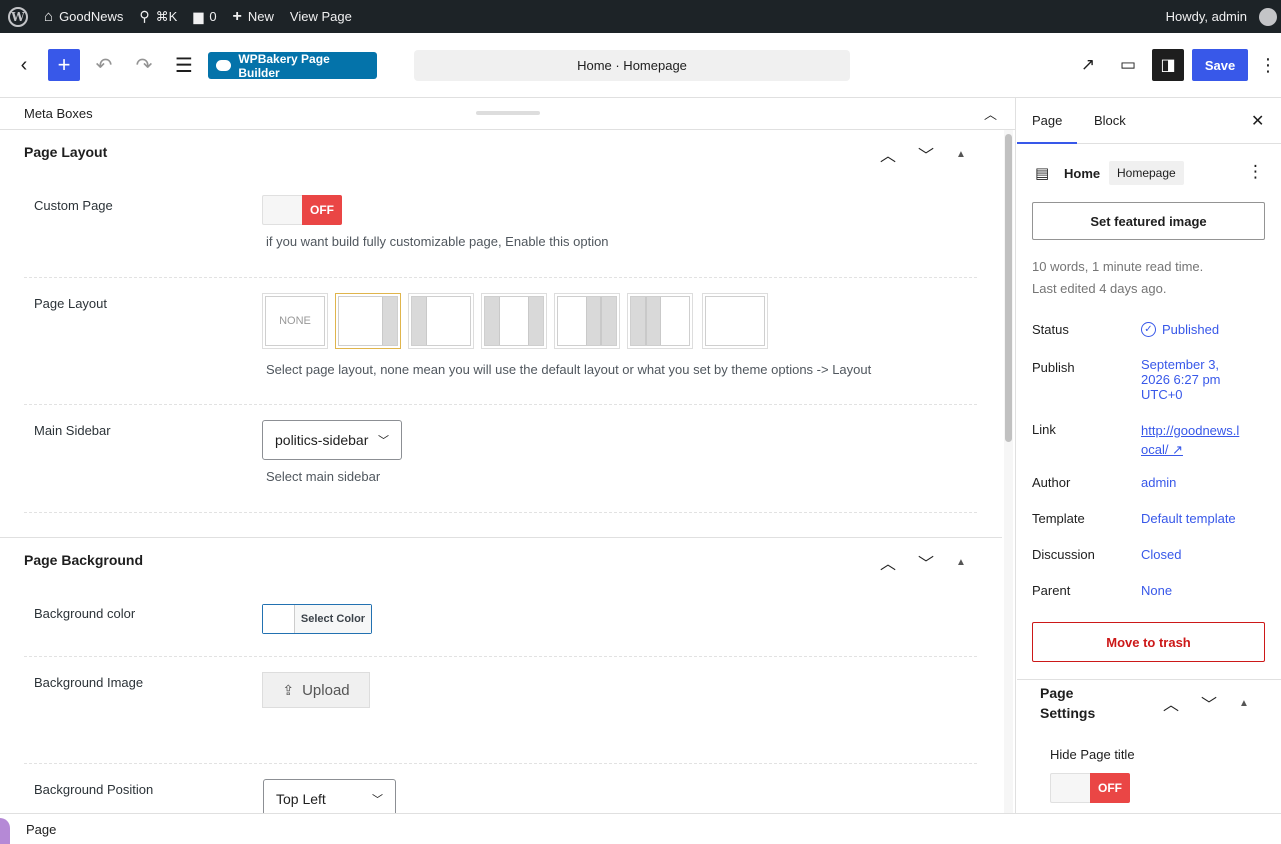 The width and height of the screenshot is (1281, 844). I want to click on save-button: Save, so click(1220, 65).